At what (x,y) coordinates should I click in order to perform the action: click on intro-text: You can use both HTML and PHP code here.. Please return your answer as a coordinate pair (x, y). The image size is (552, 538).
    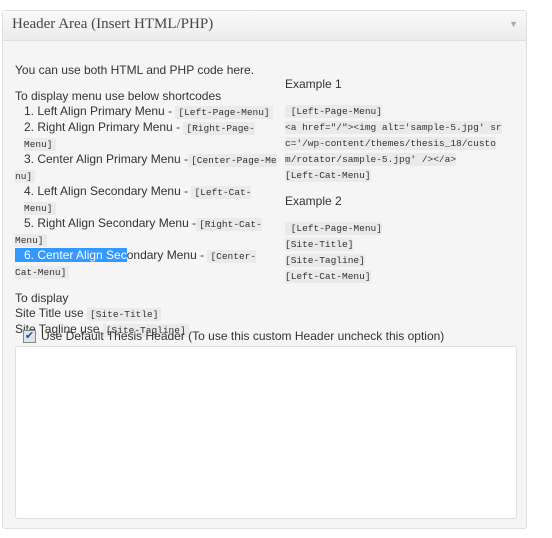
    Looking at the image, I should click on (135, 70).